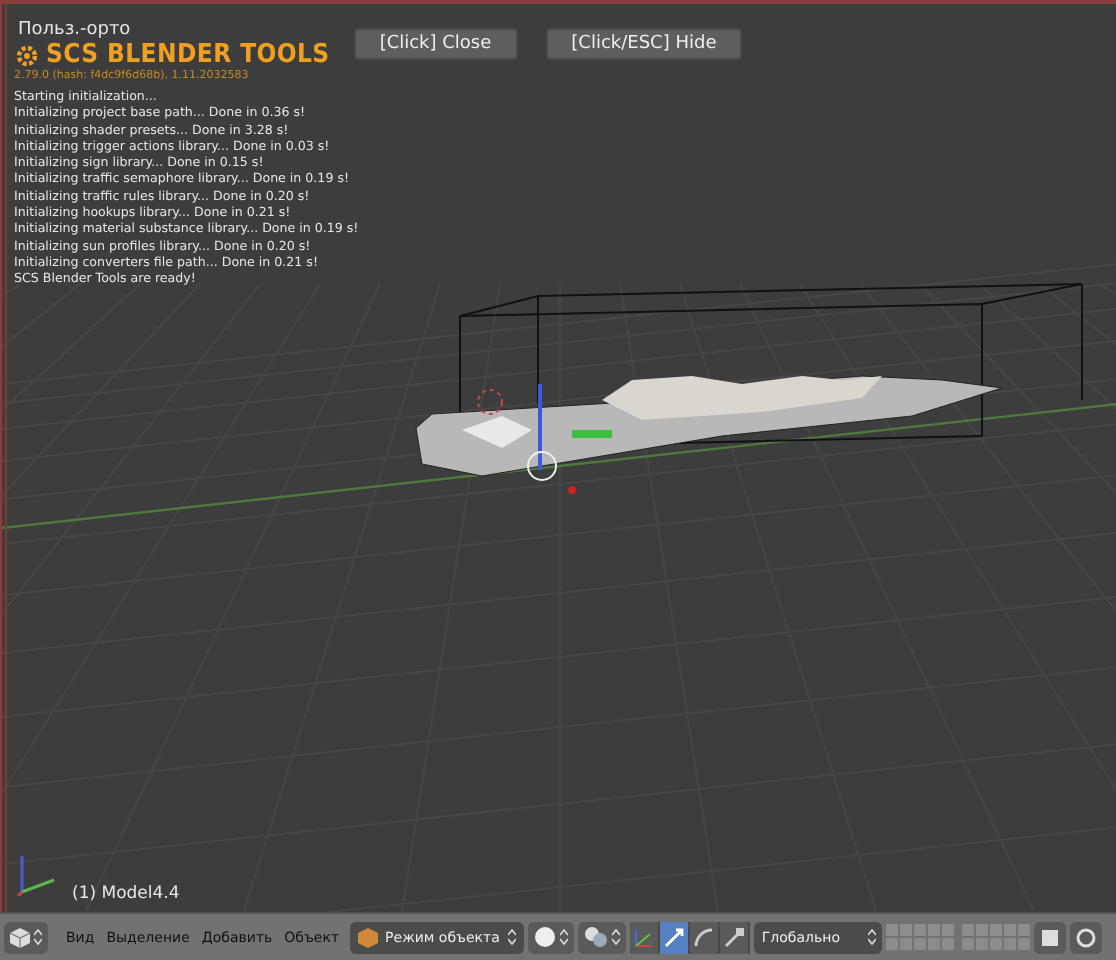  I want to click on close-button: [Click] Close, so click(435, 44).